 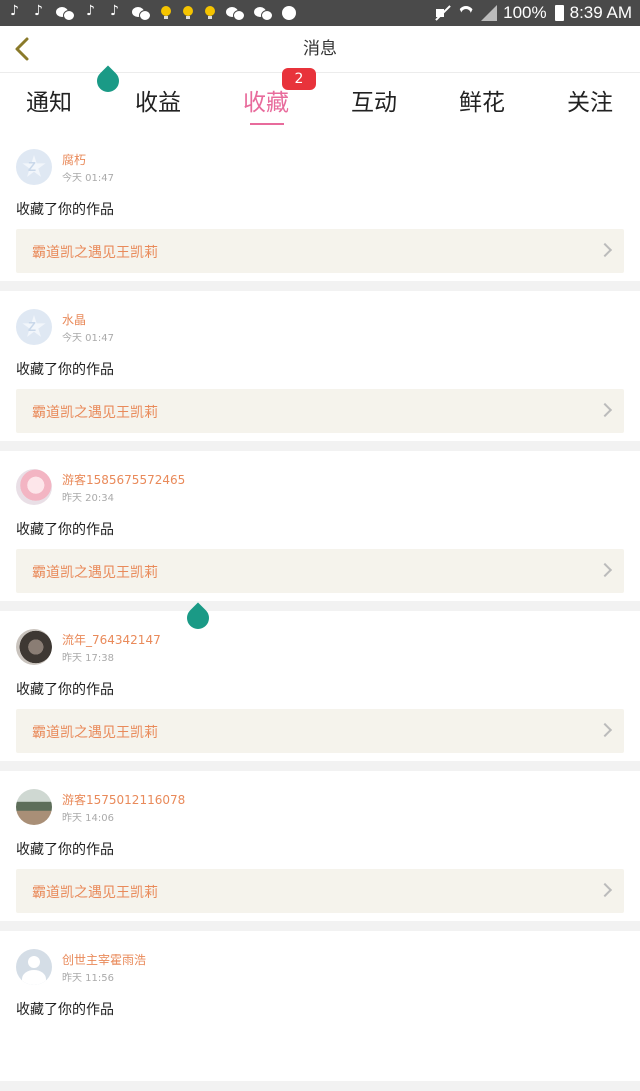 What do you see at coordinates (320, 13) in the screenshot?
I see `status-bar: 100% 8:39 AM` at bounding box center [320, 13].